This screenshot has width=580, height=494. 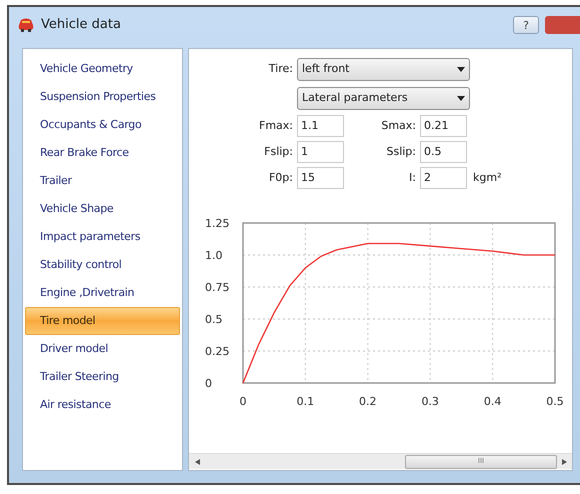 I want to click on sidebar-item: Vehicle Geometry, so click(x=102, y=69).